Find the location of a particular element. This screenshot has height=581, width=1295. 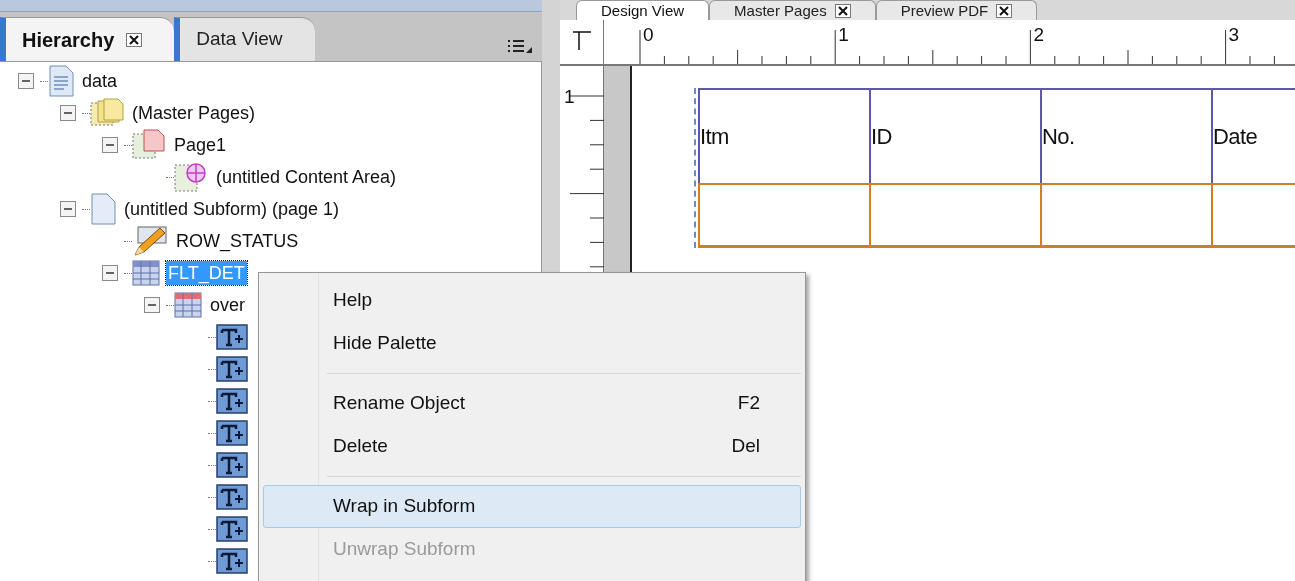

document-tab: Preview PDF is located at coordinates (956, 10).